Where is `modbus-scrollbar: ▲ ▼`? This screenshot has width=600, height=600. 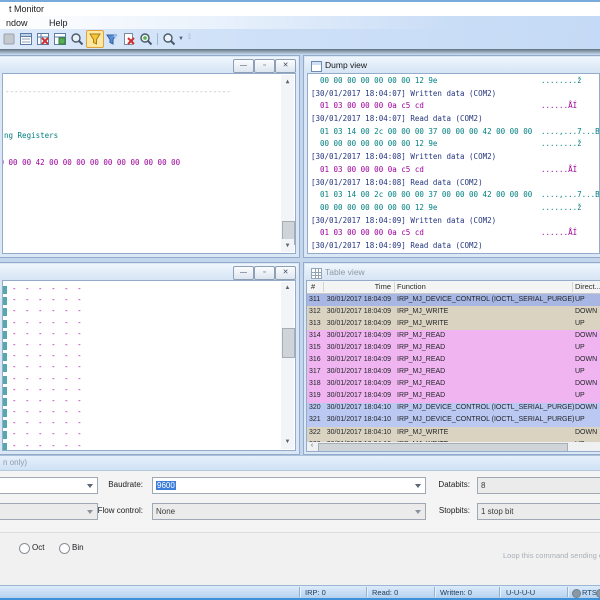 modbus-scrollbar: ▲ ▼ is located at coordinates (288, 163).